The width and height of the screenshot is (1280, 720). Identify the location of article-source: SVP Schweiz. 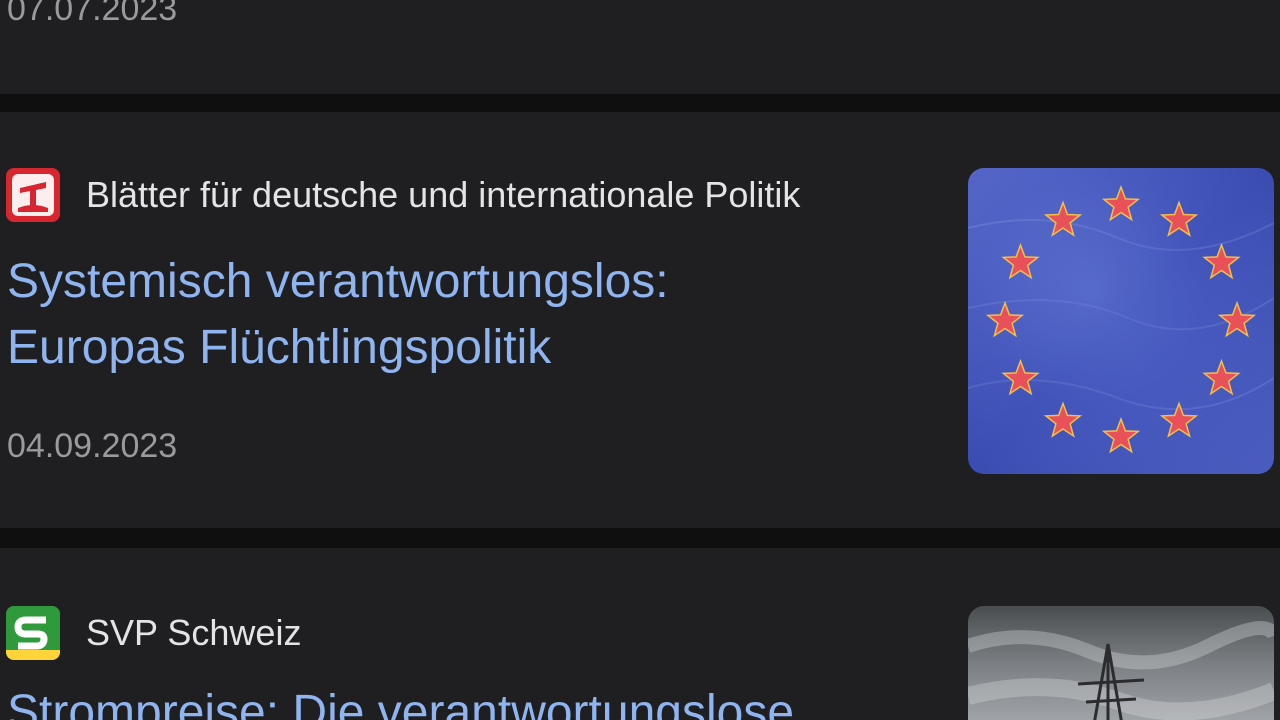
(153, 633).